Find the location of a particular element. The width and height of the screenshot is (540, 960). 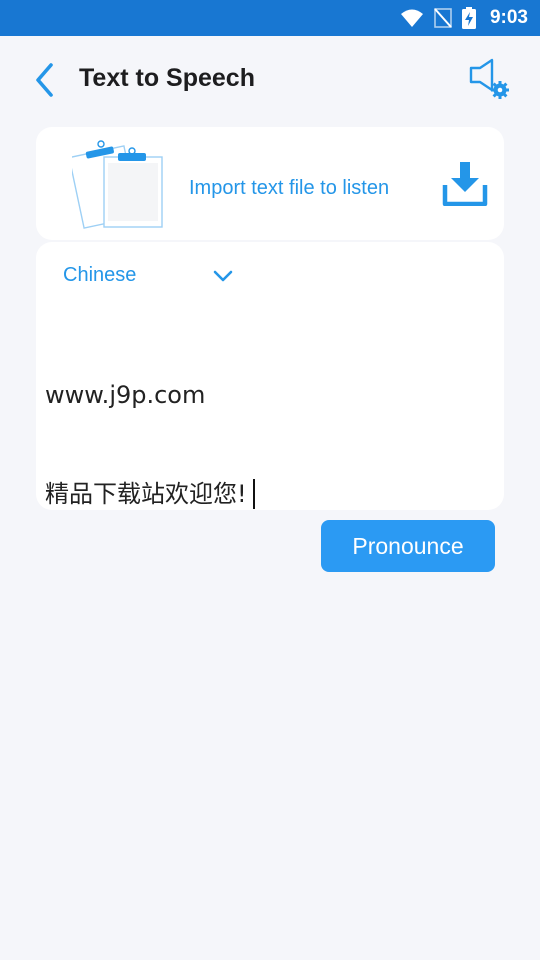

text-line-with-caret: 精品下载站欢迎您! is located at coordinates (265, 494).